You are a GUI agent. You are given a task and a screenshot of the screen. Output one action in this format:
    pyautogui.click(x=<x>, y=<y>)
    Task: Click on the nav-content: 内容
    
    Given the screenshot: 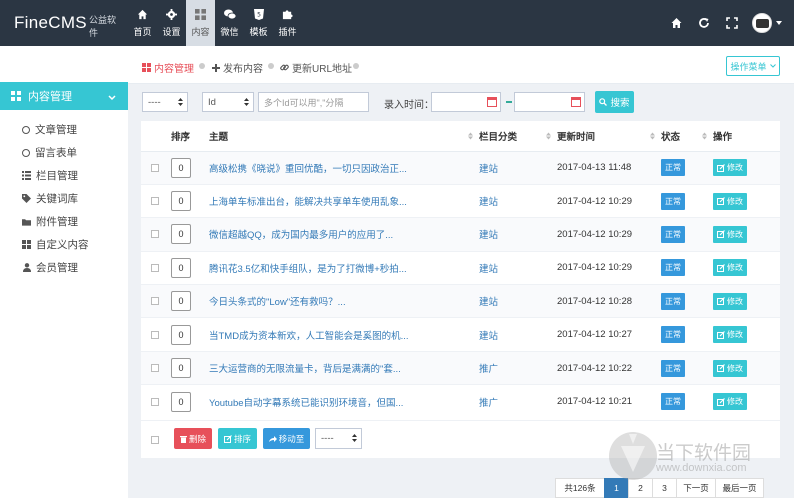 What is the action you would take?
    pyautogui.click(x=200, y=23)
    